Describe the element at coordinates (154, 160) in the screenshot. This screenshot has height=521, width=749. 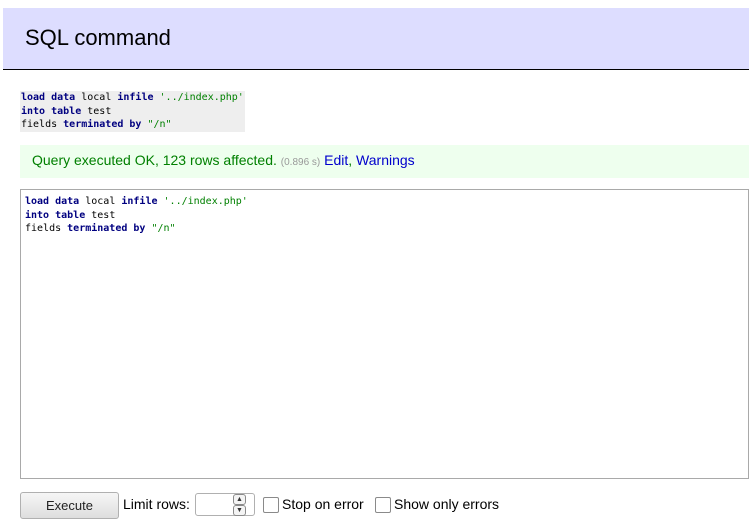
I see `message-text: Query executed OK, 123 rows affected.` at that location.